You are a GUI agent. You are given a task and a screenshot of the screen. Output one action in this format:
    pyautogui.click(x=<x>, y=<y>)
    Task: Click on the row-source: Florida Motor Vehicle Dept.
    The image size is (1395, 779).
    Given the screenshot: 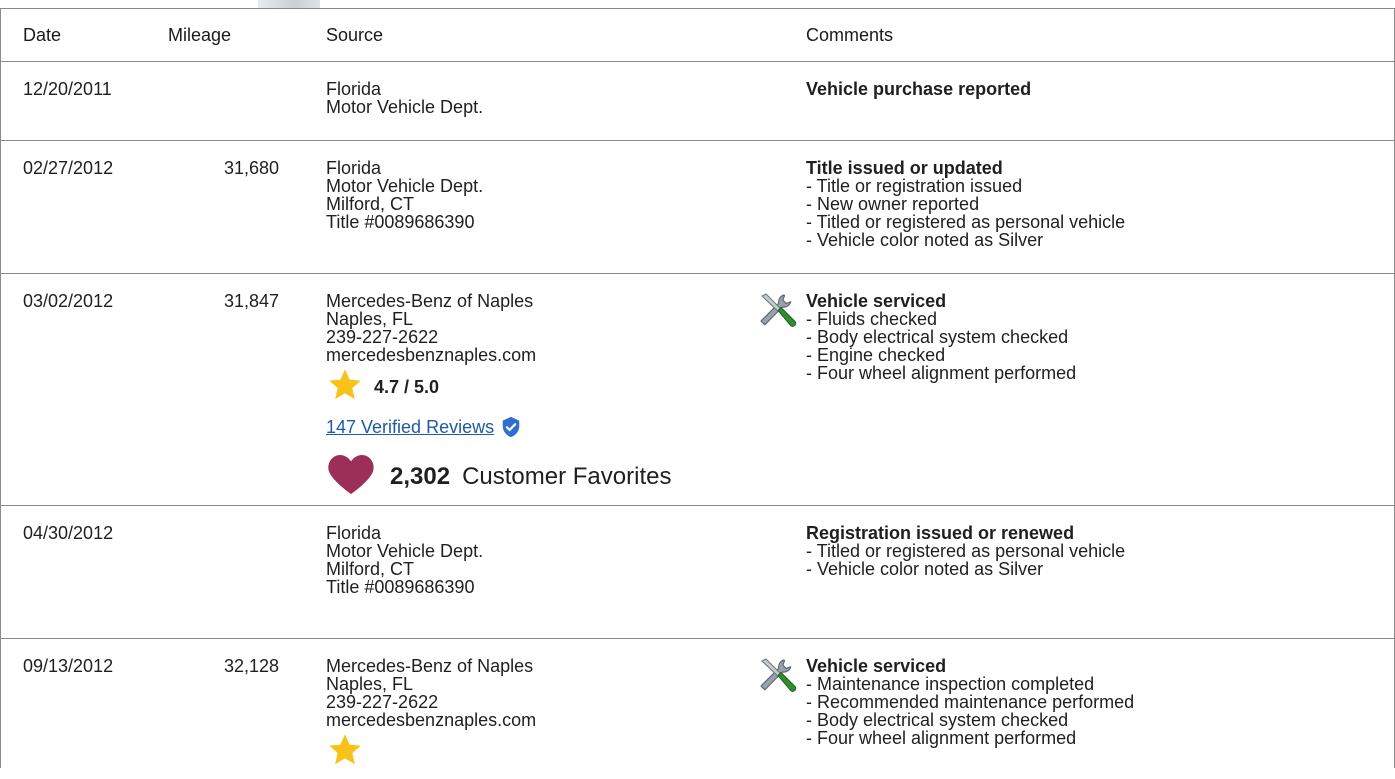 What is the action you would take?
    pyautogui.click(x=404, y=98)
    